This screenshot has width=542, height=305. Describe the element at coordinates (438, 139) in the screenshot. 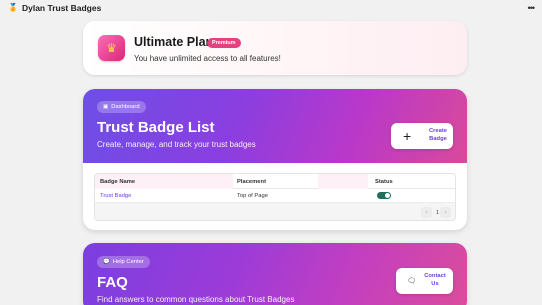

I see `create-badge-label-line2: Badge` at that location.